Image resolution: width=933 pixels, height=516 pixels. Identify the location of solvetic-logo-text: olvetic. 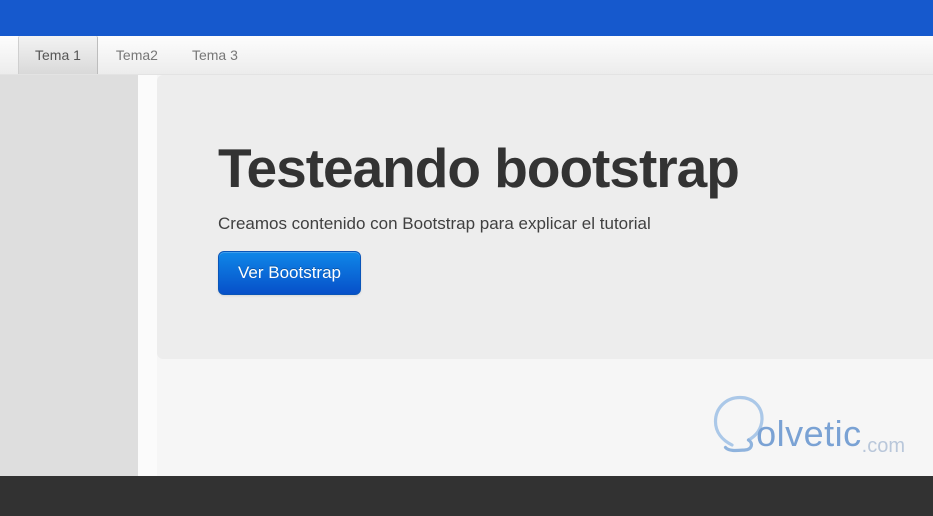
(809, 433).